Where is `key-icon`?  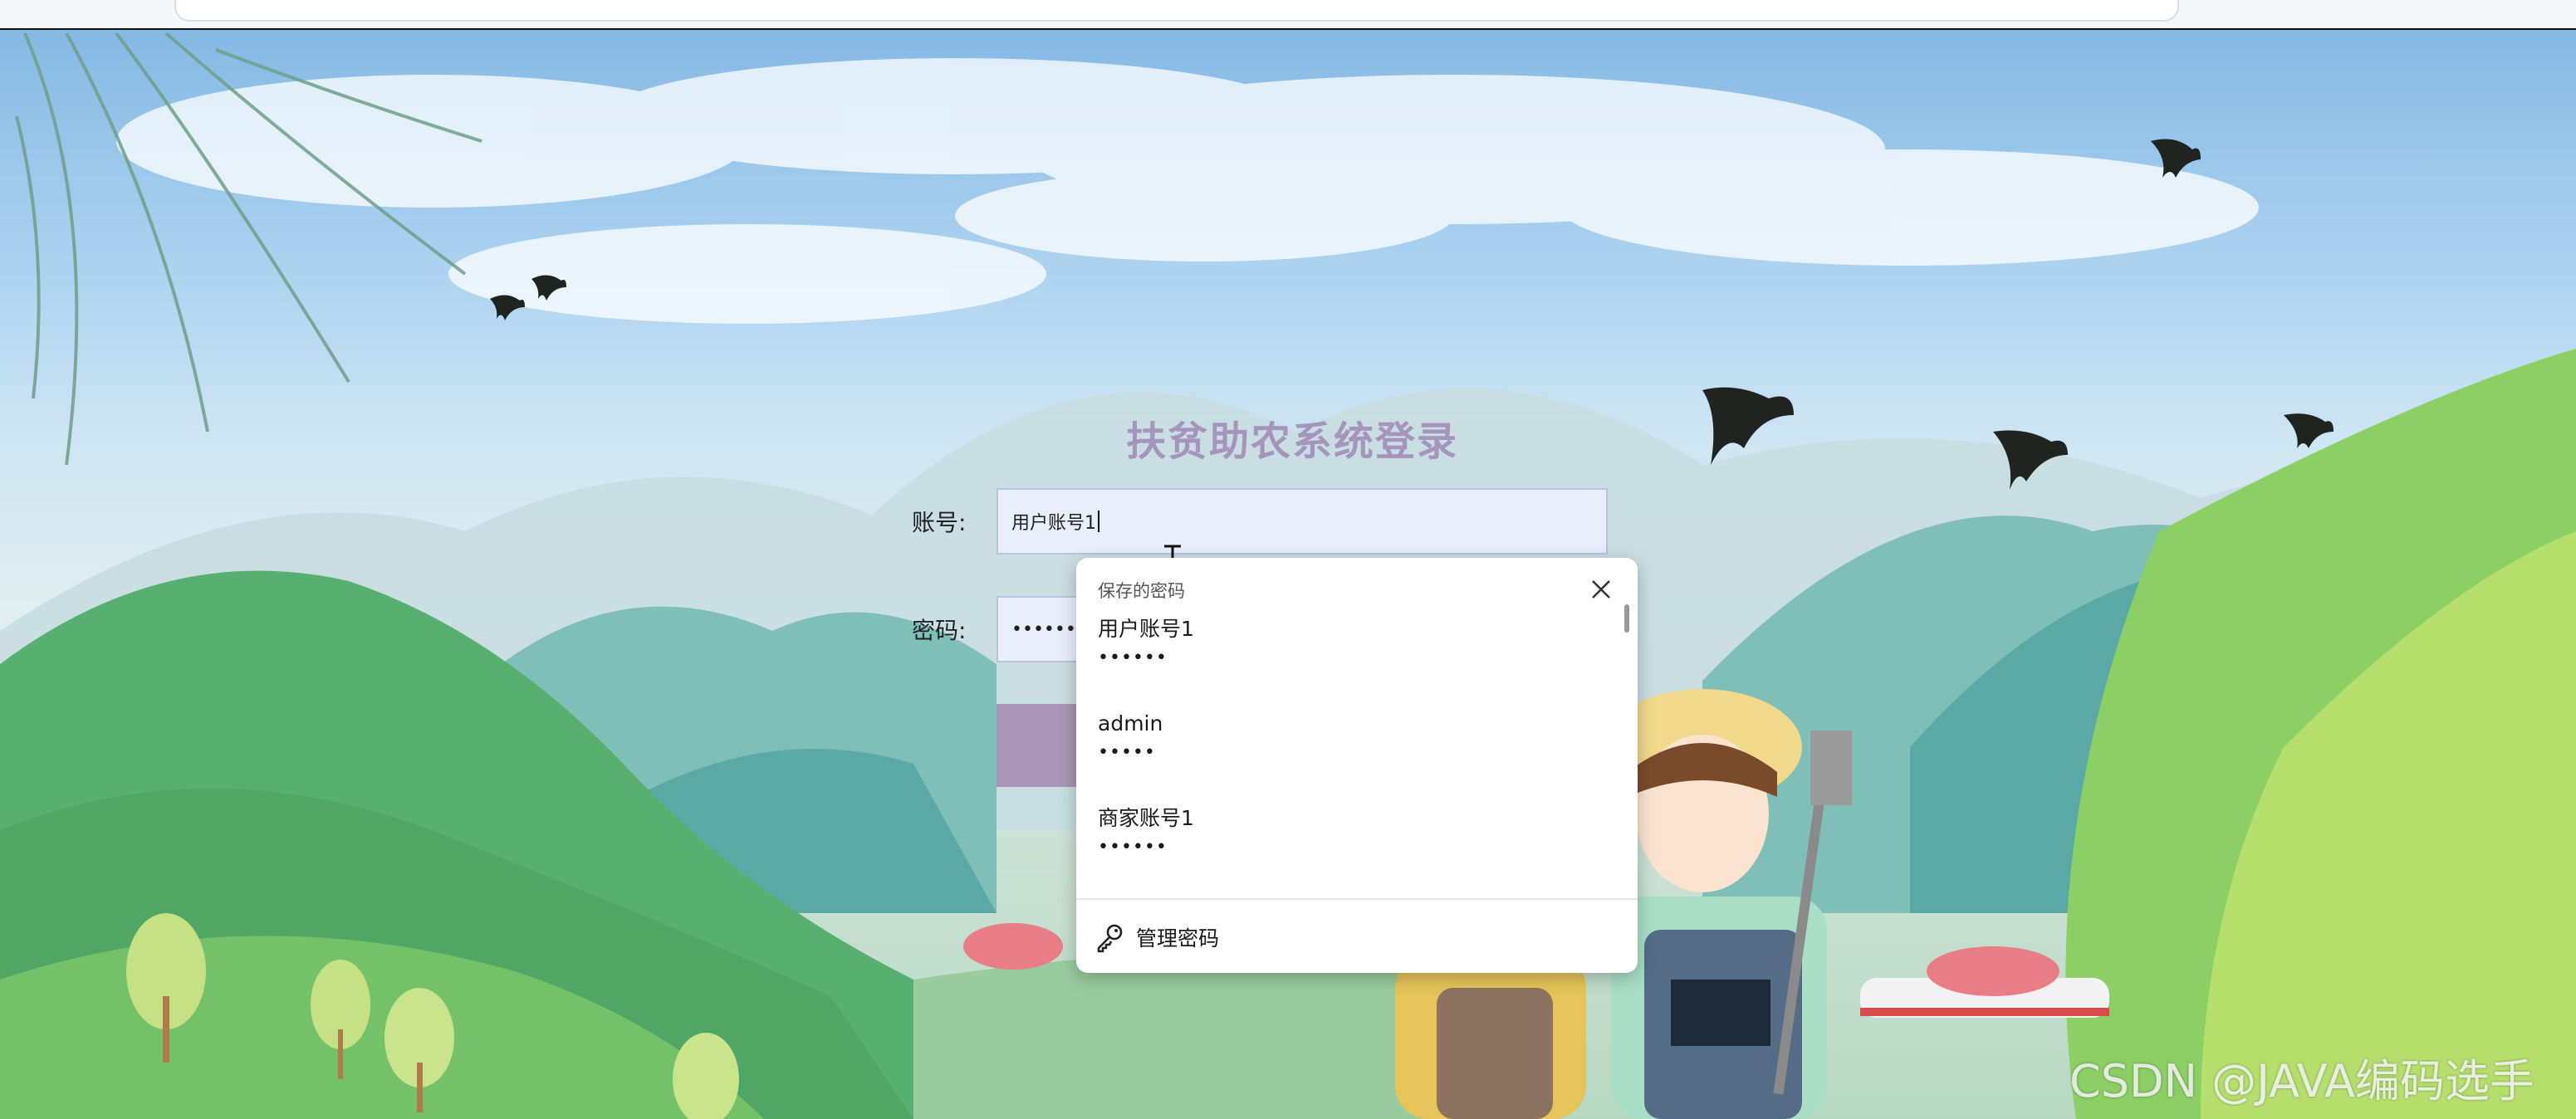
key-icon is located at coordinates (1110, 938).